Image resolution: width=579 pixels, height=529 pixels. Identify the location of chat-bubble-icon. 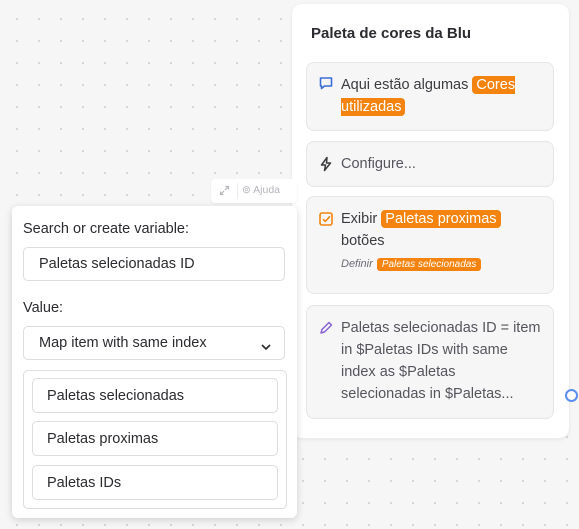
(326, 83).